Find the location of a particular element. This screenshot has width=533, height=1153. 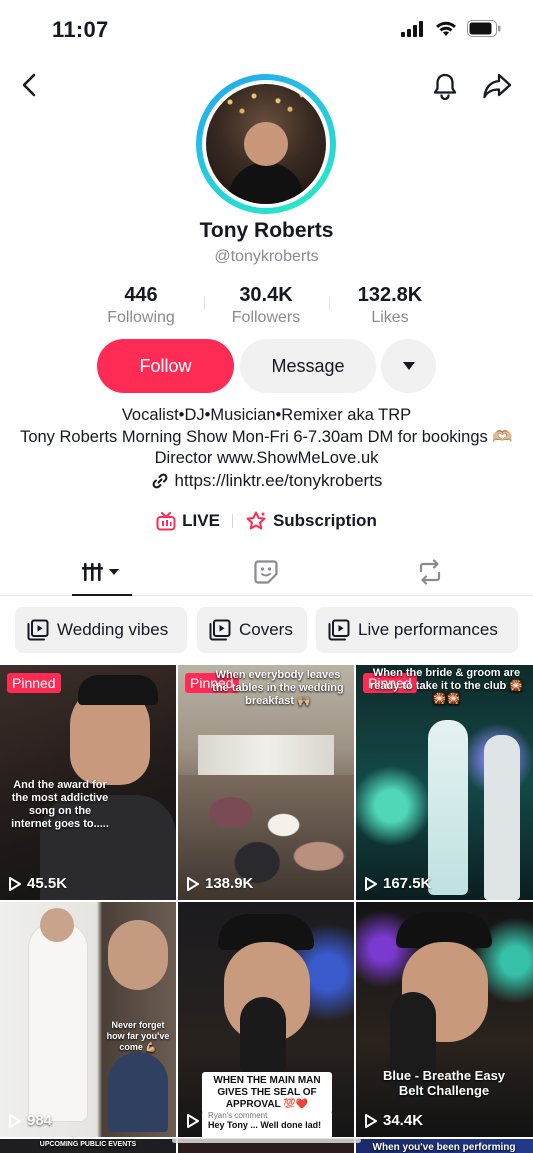

live-tv-icon is located at coordinates (166, 520).